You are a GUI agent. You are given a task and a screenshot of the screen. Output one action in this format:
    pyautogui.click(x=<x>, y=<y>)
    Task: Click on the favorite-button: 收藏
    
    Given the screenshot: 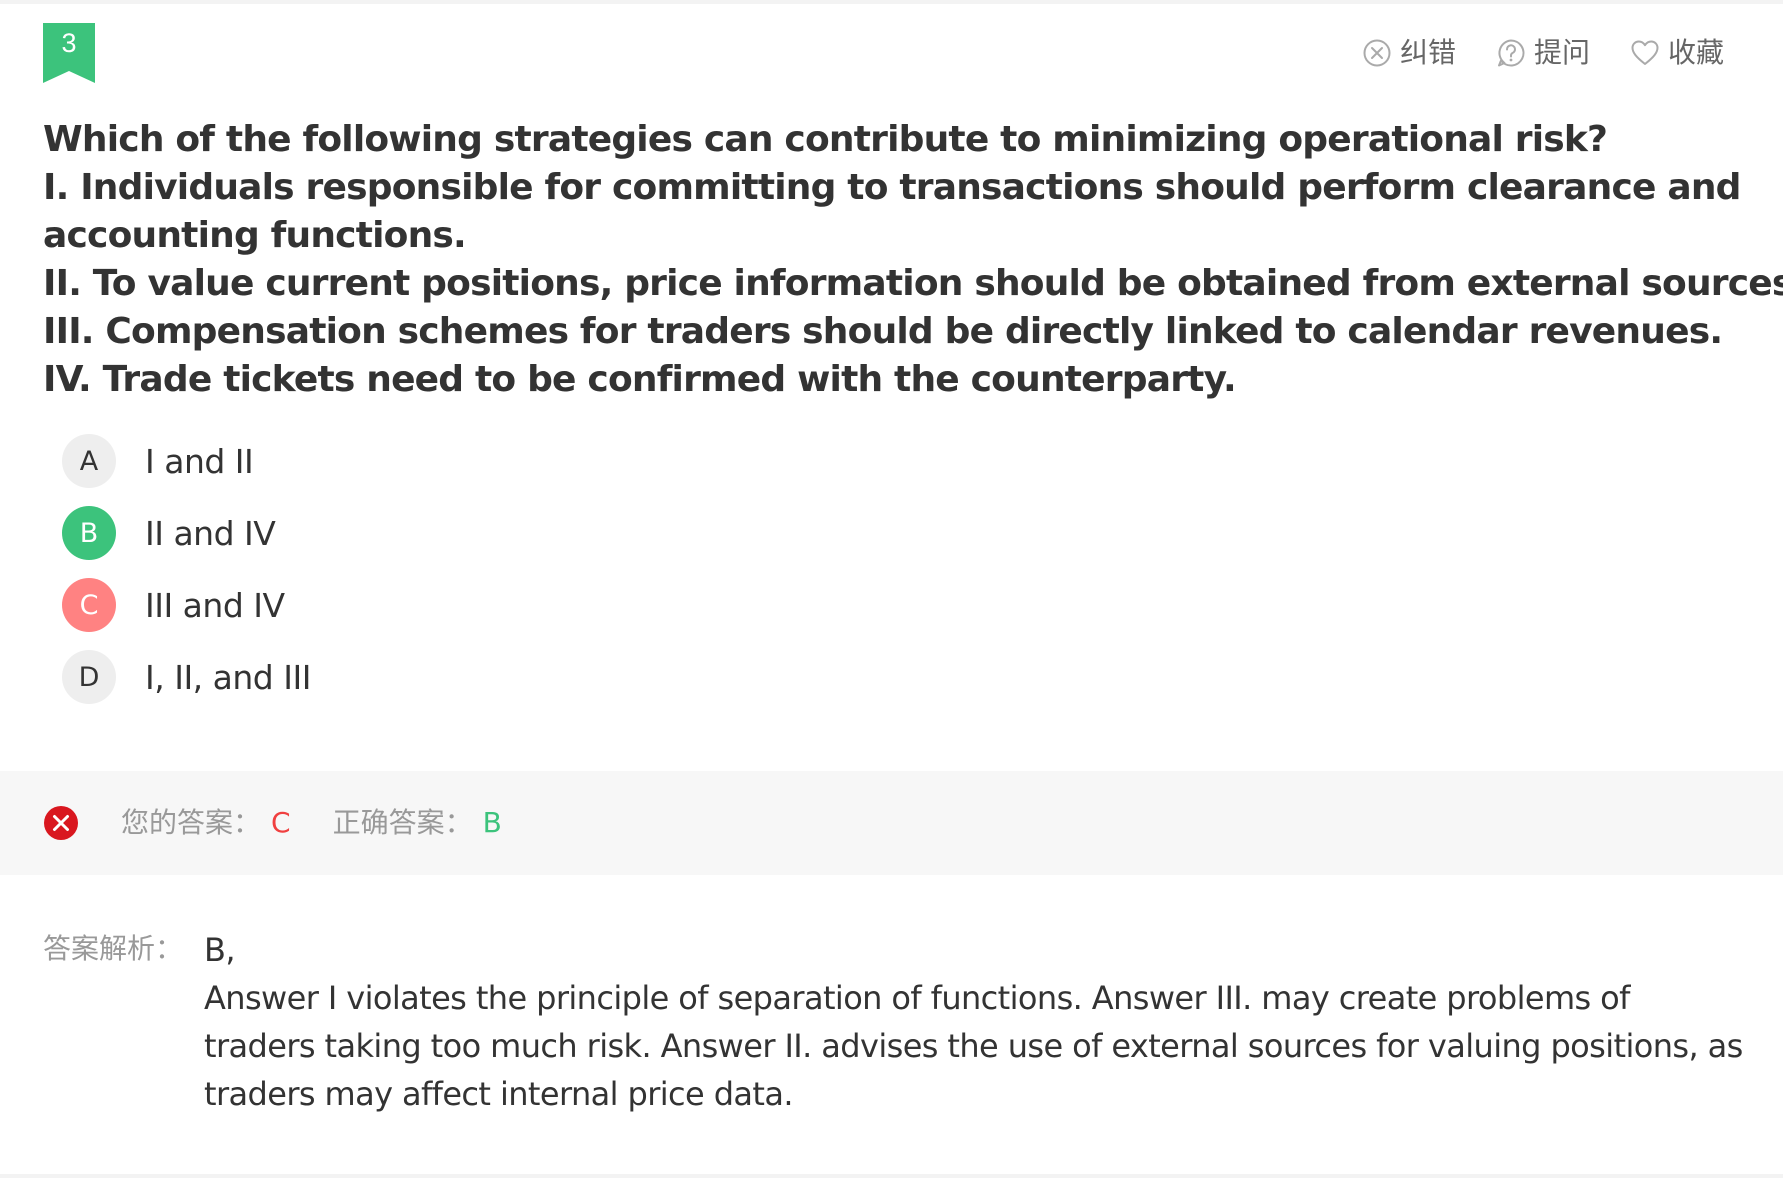 What is the action you would take?
    pyautogui.click(x=1677, y=53)
    